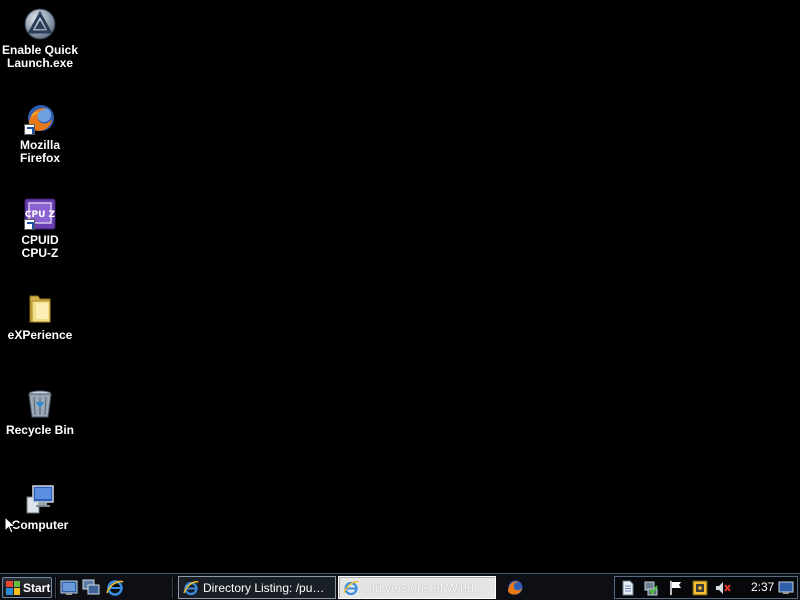 This screenshot has height=600, width=800. What do you see at coordinates (40, 404) in the screenshot?
I see `recycle-bin-icon` at bounding box center [40, 404].